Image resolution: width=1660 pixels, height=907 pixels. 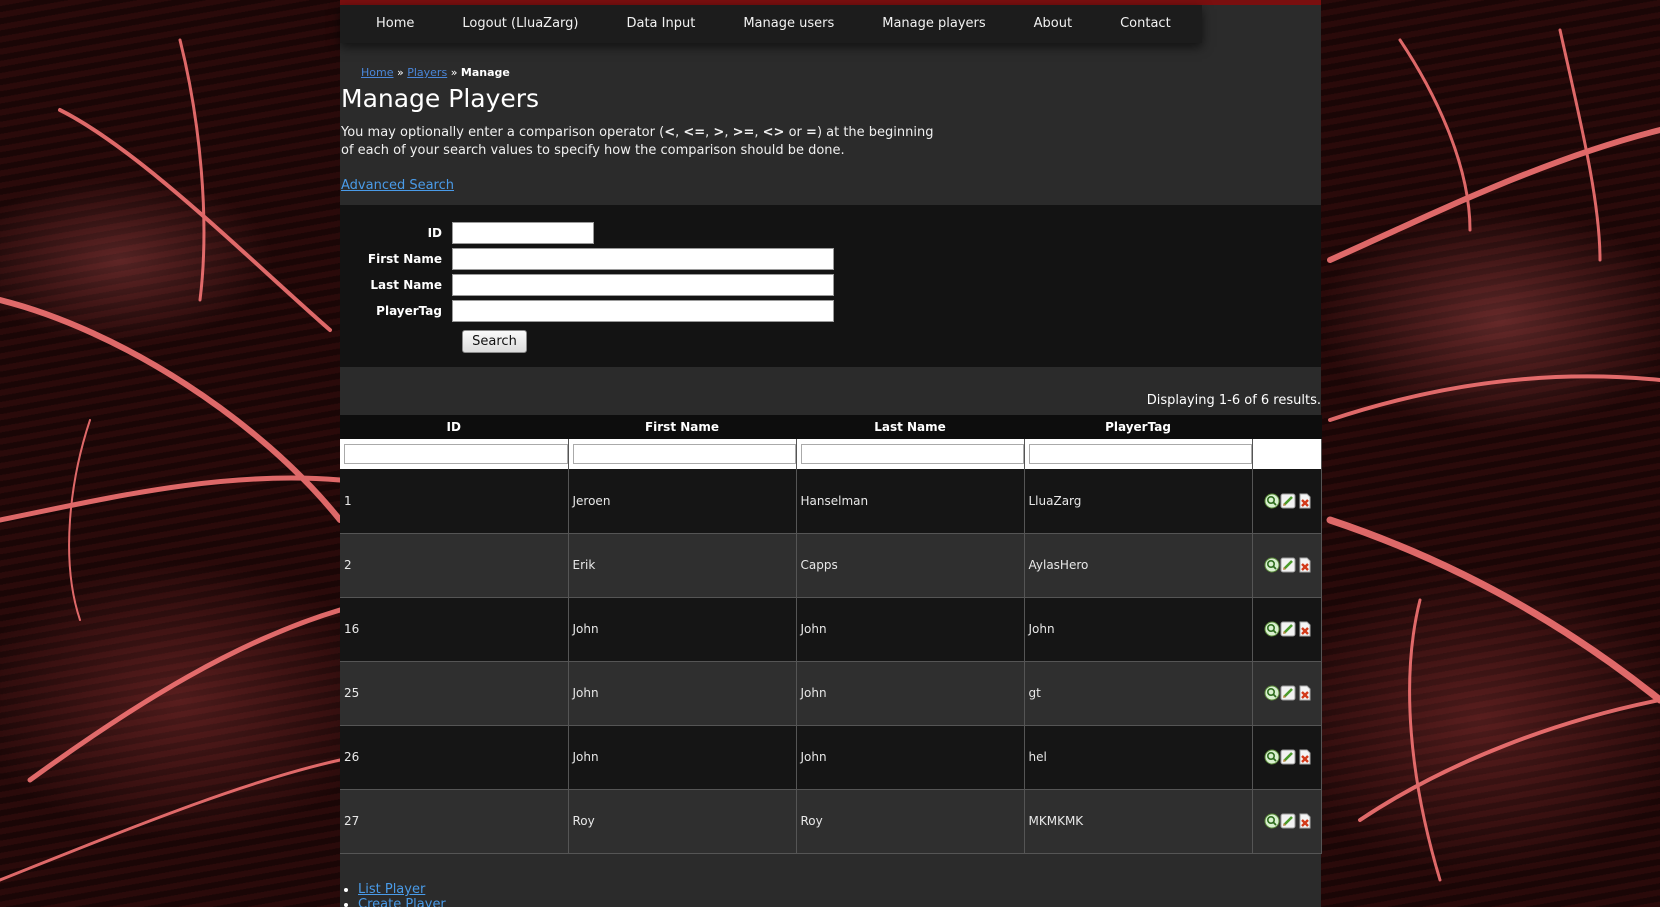 I want to click on filter-id-input, so click(x=456, y=454).